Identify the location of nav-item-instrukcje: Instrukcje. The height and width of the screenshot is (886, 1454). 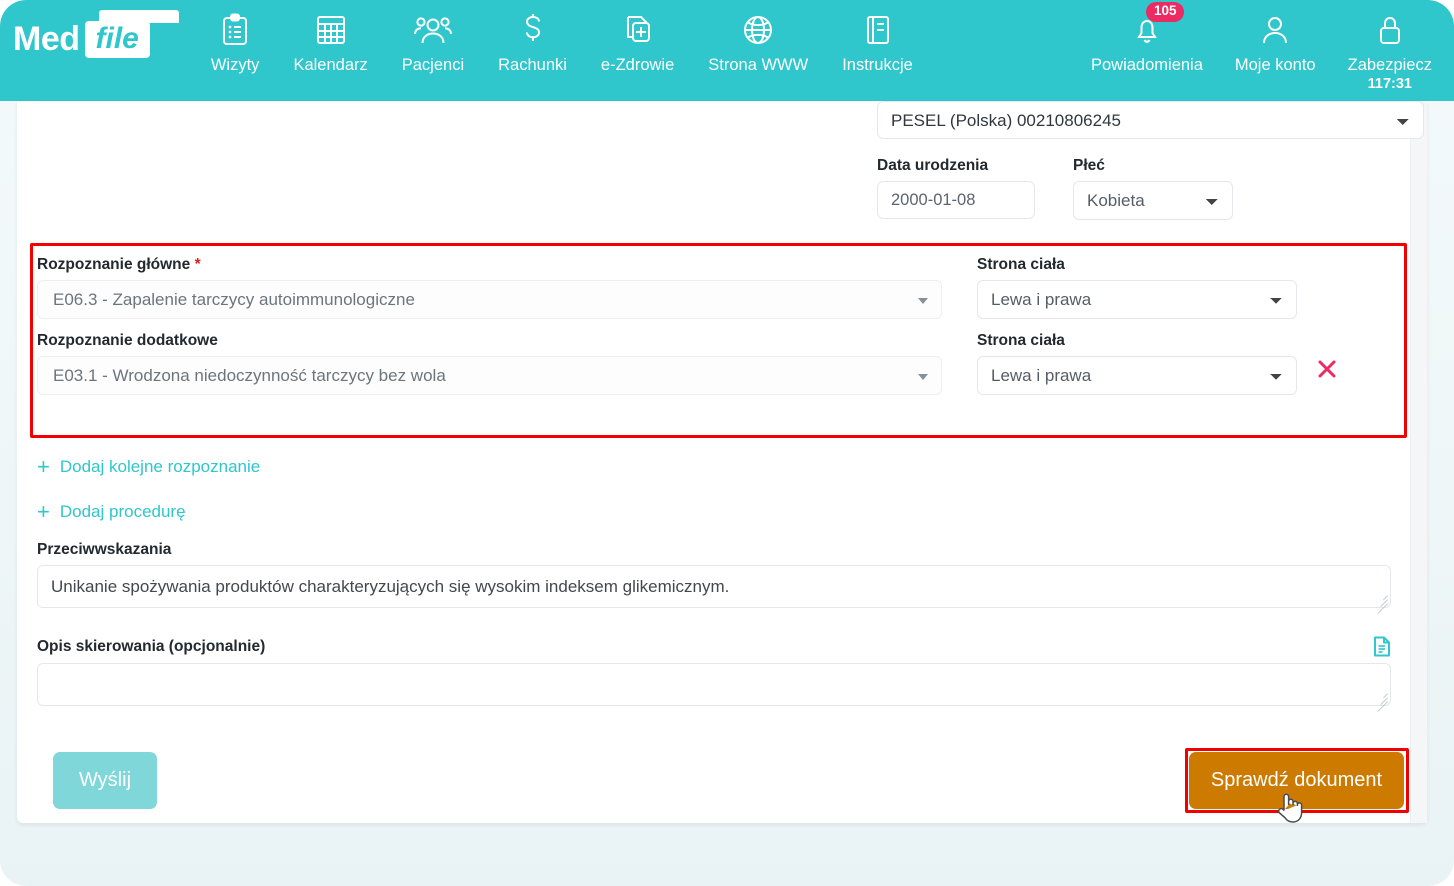
(877, 42).